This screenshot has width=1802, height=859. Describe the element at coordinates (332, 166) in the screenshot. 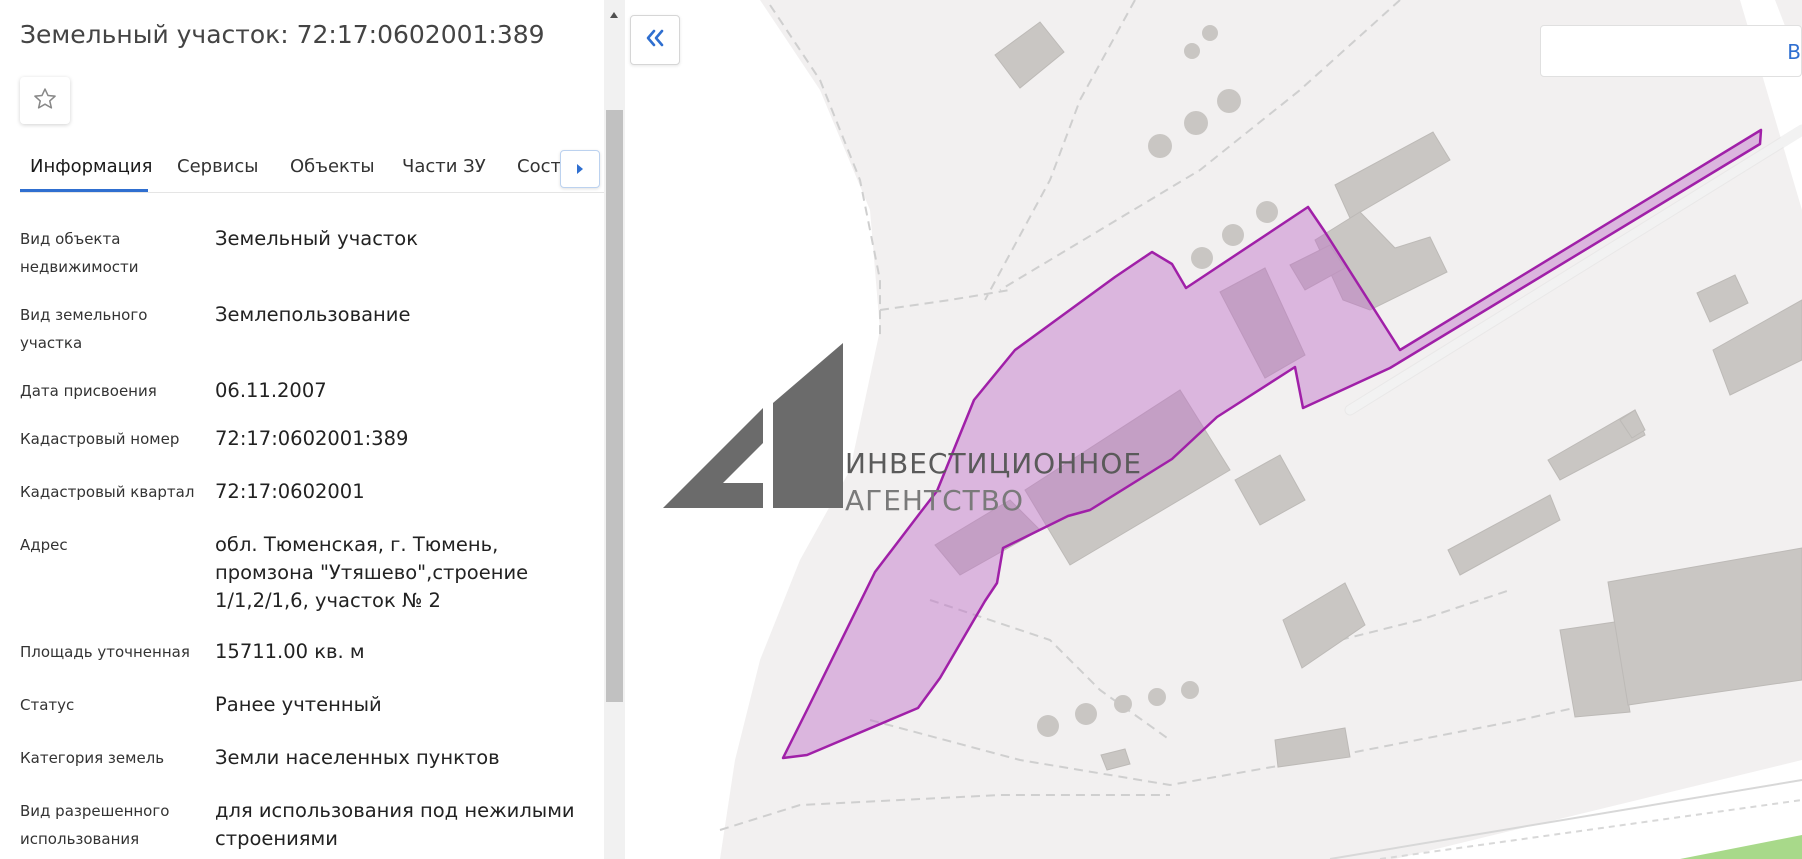

I see `tab-objects: Объекты` at that location.